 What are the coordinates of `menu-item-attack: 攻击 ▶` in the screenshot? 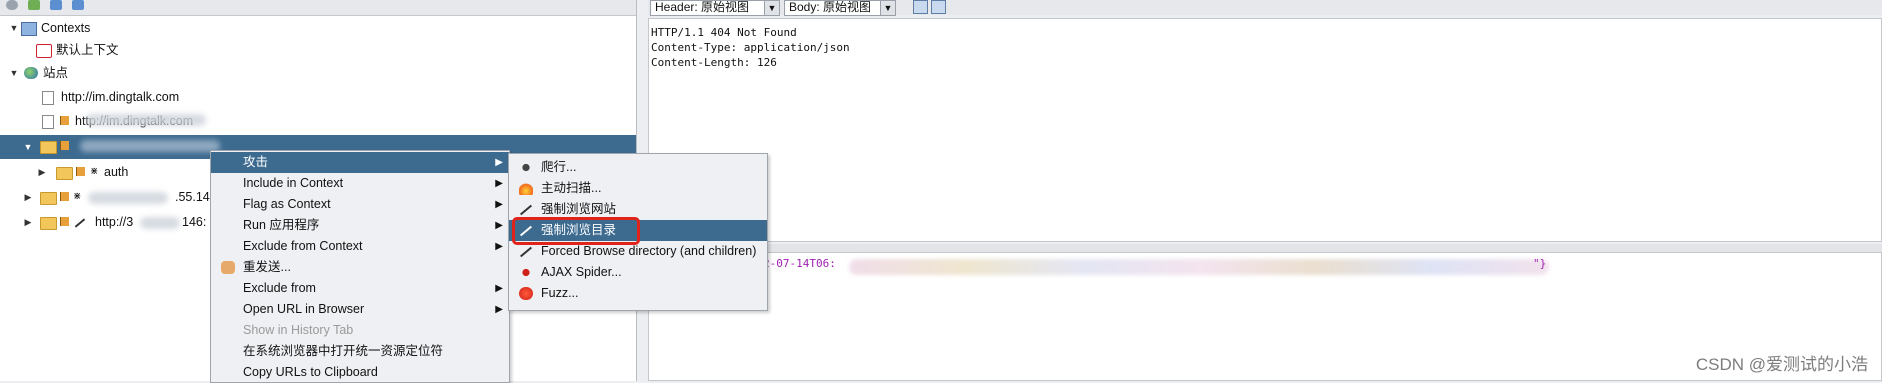 It's located at (360, 162).